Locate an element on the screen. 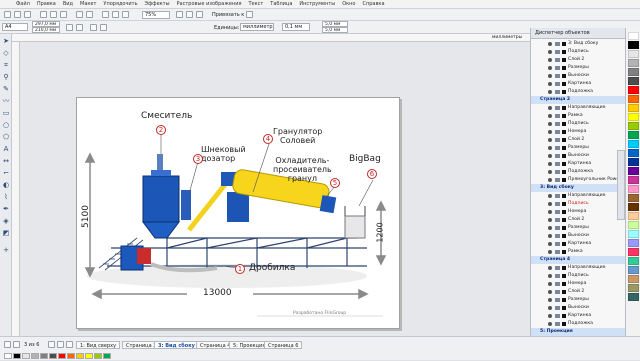 The image size is (640, 361). save-icon is located at coordinates (27, 14).